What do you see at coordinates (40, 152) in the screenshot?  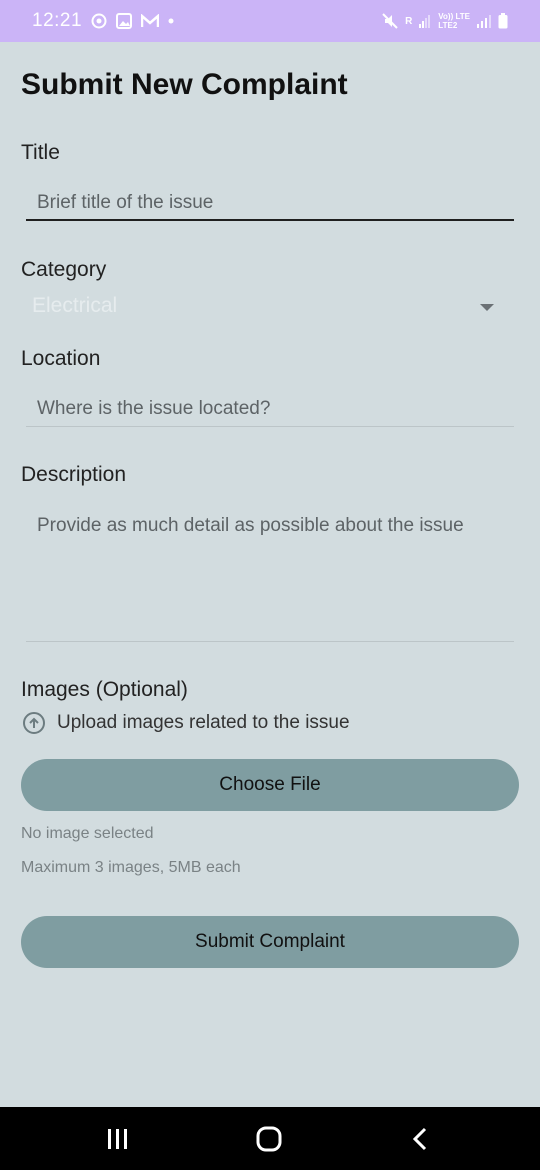 I see `title-label: Title` at bounding box center [40, 152].